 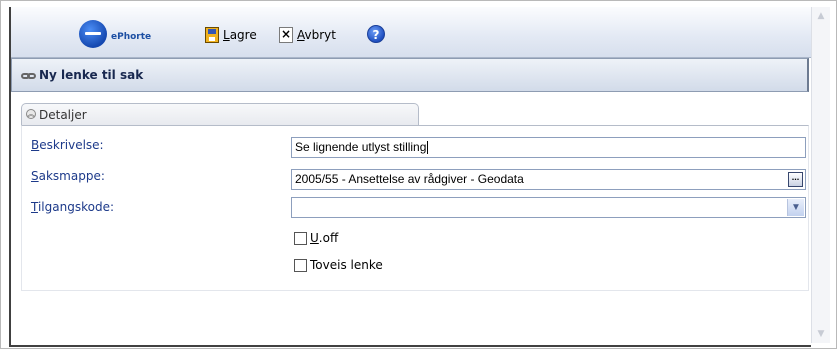 What do you see at coordinates (286, 35) in the screenshot?
I see `cancel-icon: ×` at bounding box center [286, 35].